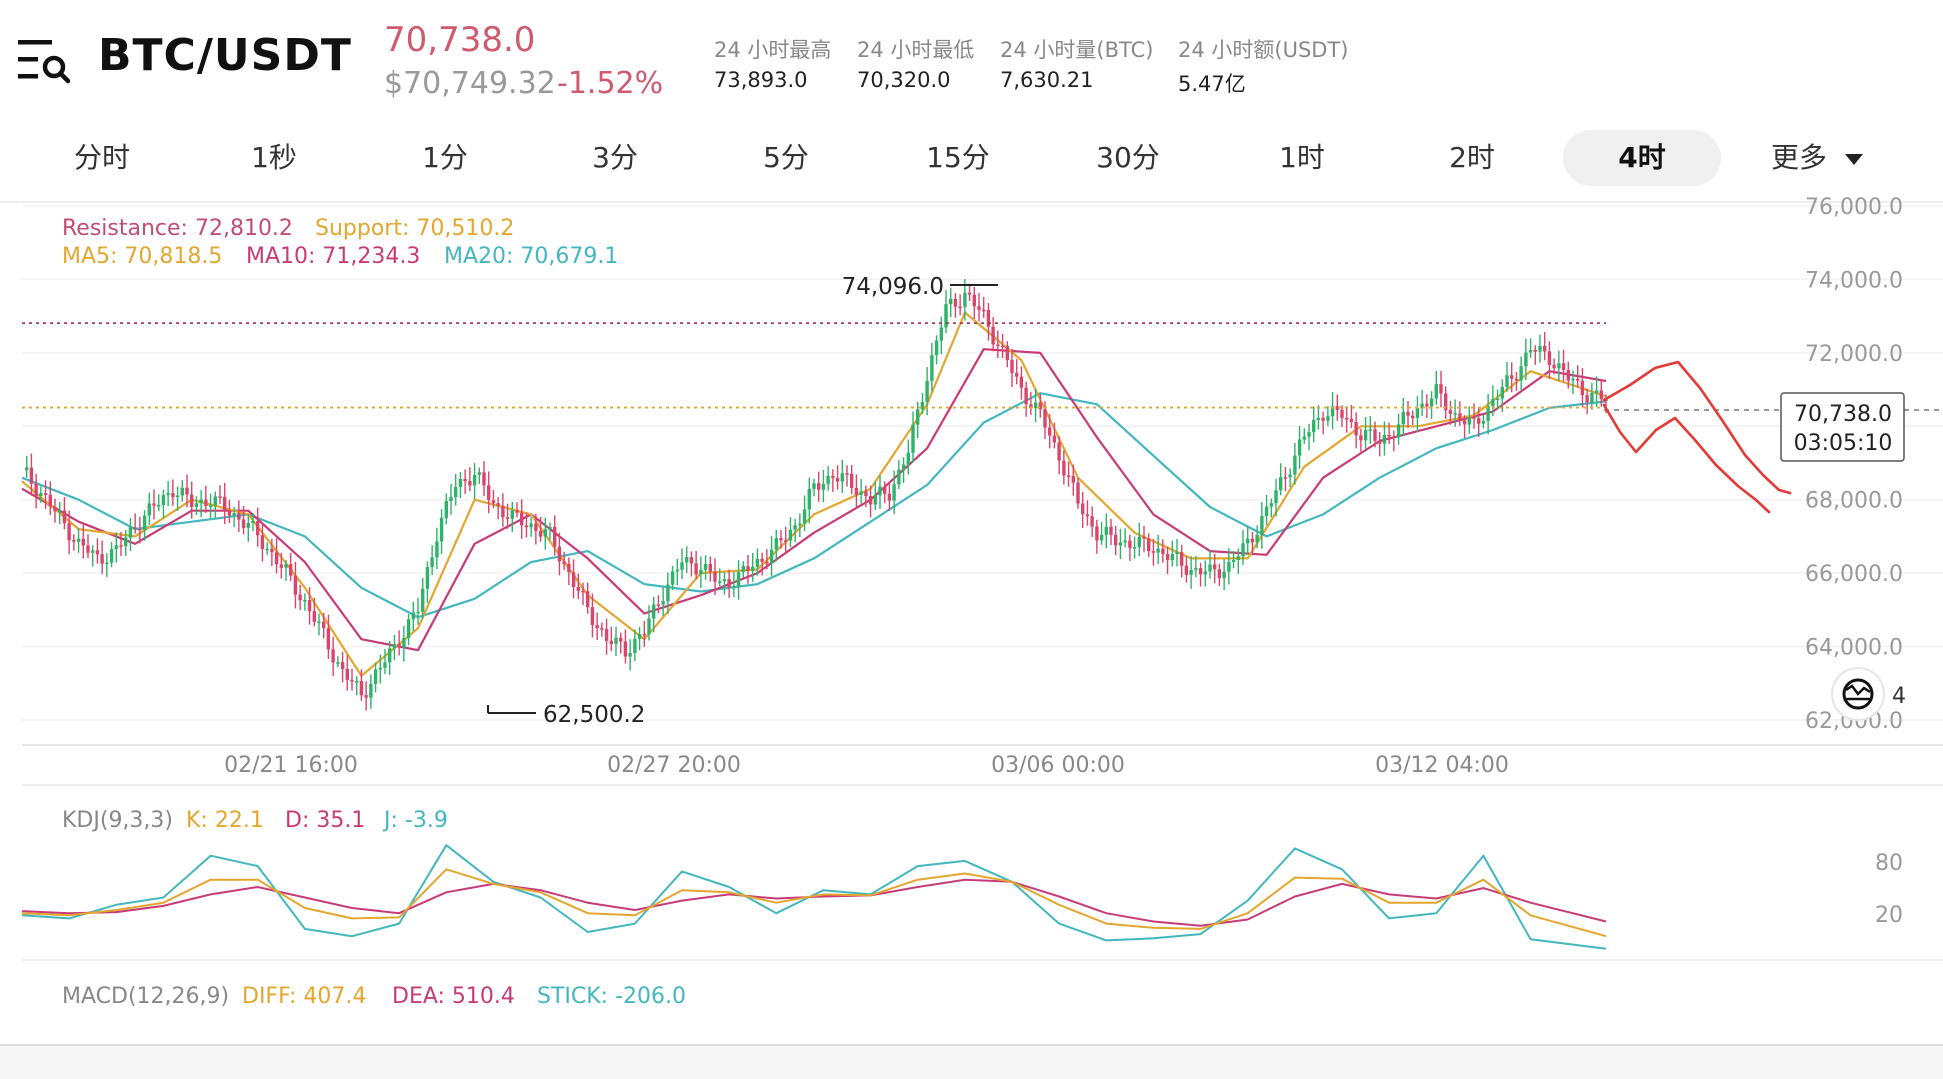  I want to click on macd-stick-value: STICK: -206.0, so click(611, 996).